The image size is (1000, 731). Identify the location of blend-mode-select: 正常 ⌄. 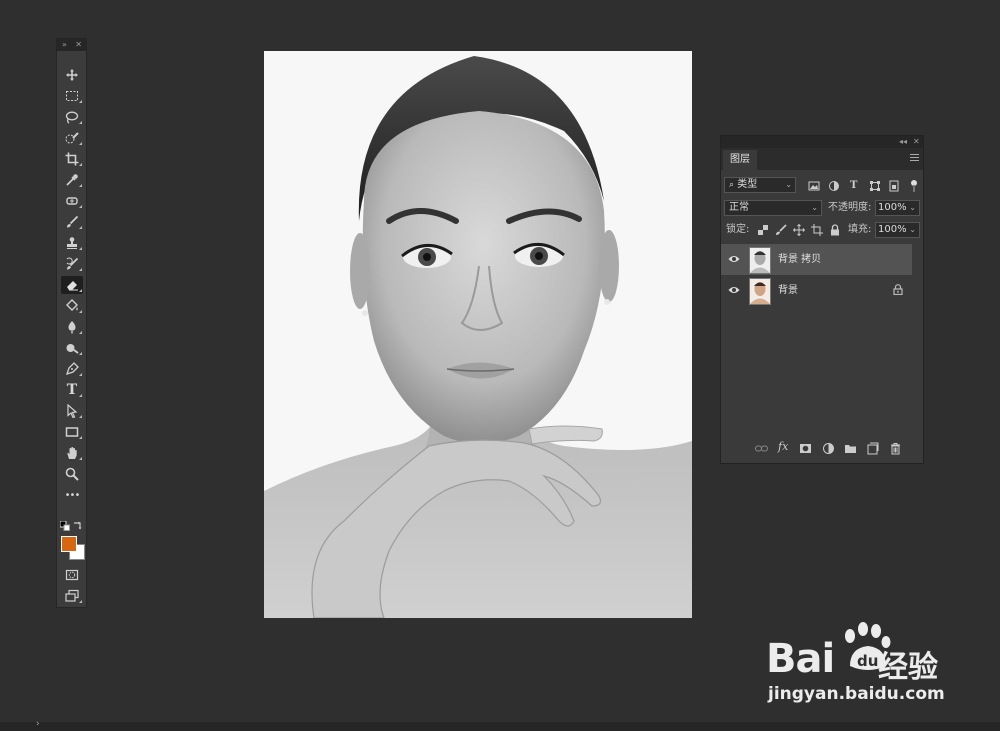
(773, 208).